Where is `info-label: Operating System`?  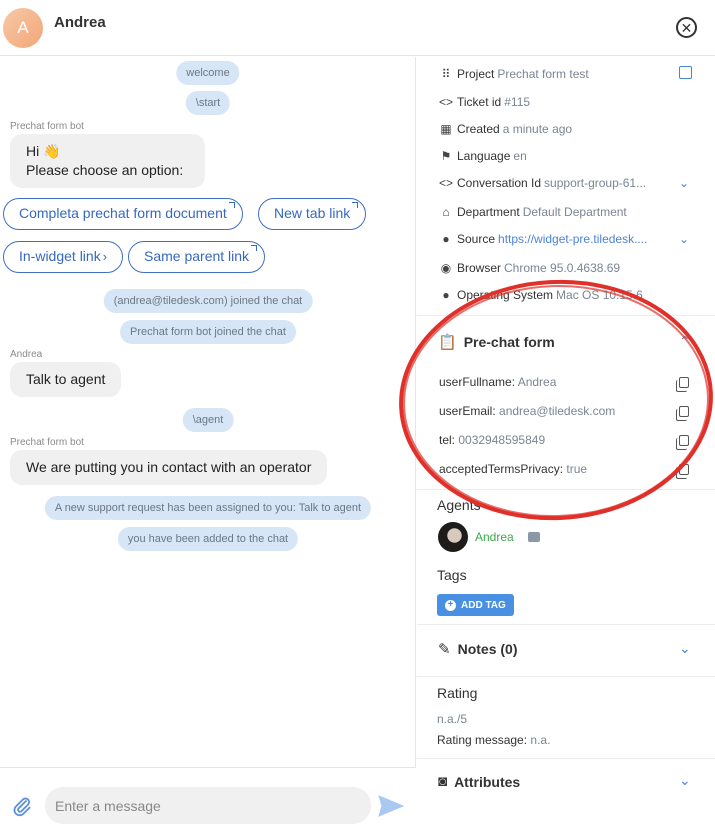
info-label: Operating System is located at coordinates (505, 295).